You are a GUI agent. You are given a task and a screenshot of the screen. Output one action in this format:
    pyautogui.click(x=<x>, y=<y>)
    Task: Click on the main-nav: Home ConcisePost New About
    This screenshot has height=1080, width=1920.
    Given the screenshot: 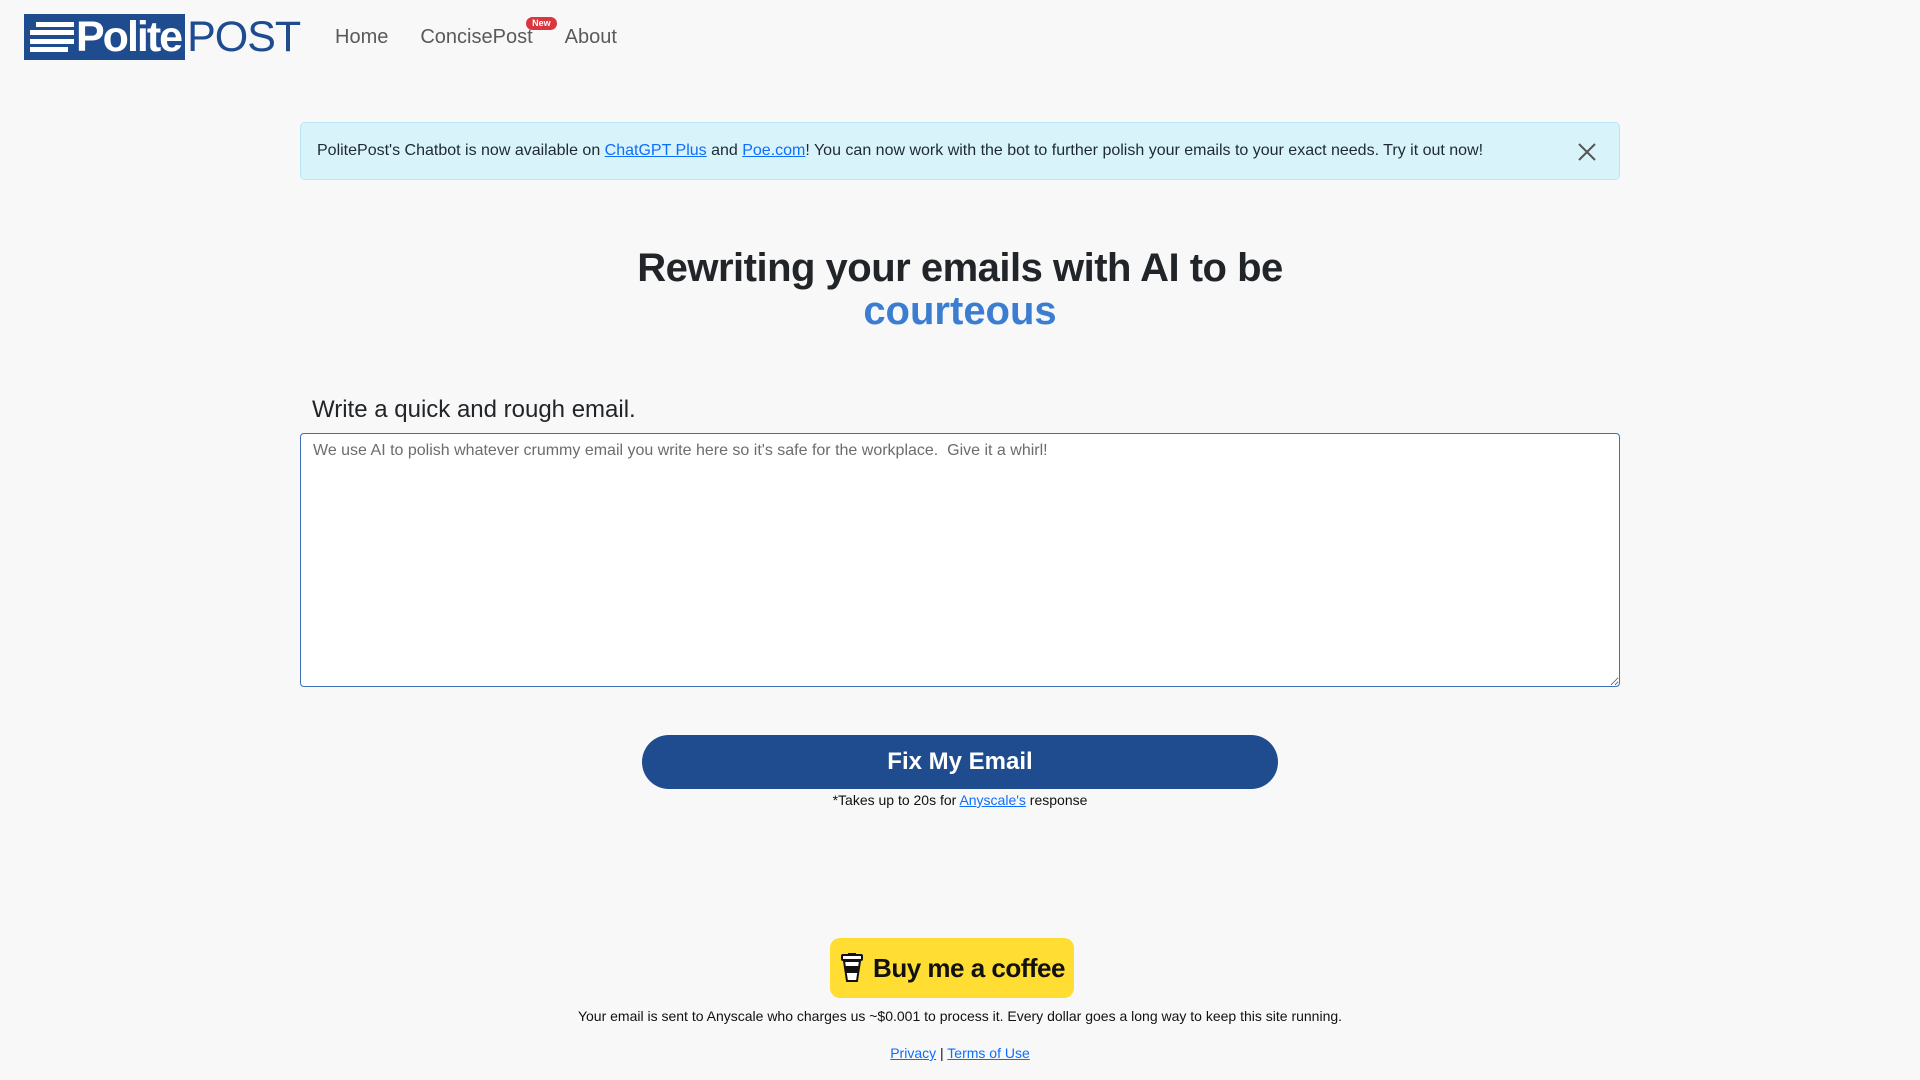 What is the action you would take?
    pyautogui.click(x=492, y=33)
    